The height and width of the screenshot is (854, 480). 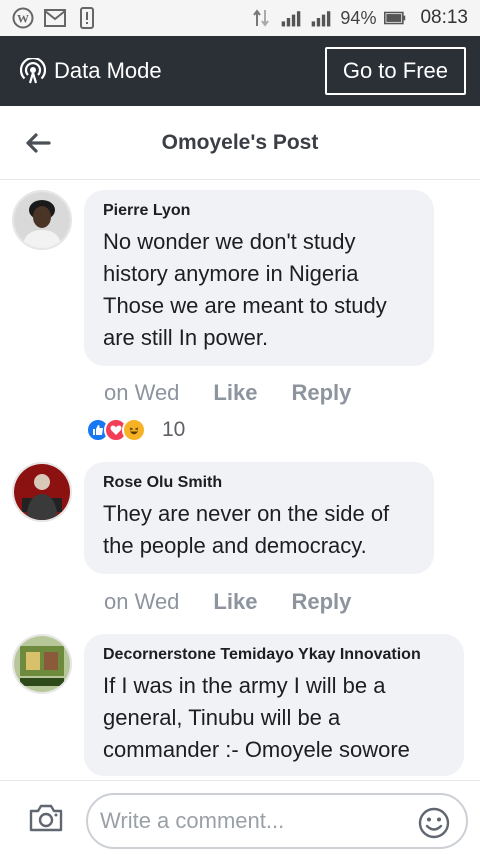 What do you see at coordinates (245, 305) in the screenshot?
I see `comment-line: Those we are meant to study` at bounding box center [245, 305].